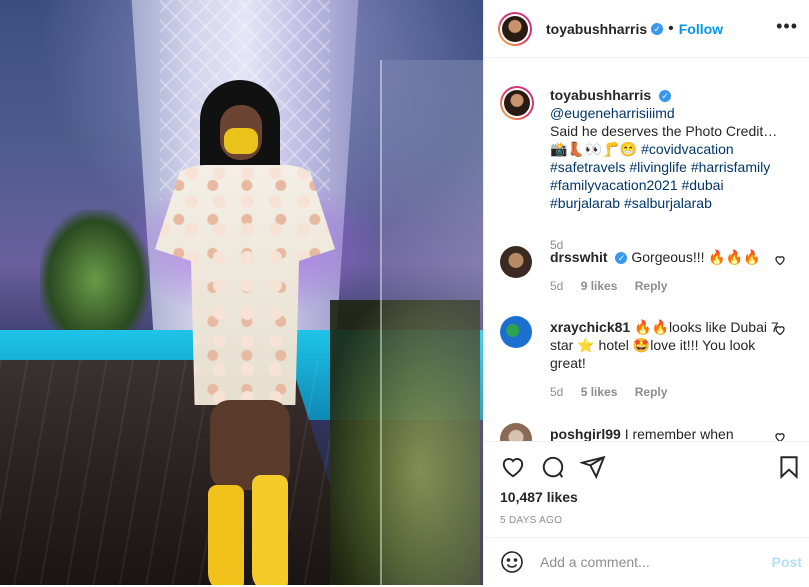  Describe the element at coordinates (226, 535) in the screenshot. I see `photo-boot-left` at that location.